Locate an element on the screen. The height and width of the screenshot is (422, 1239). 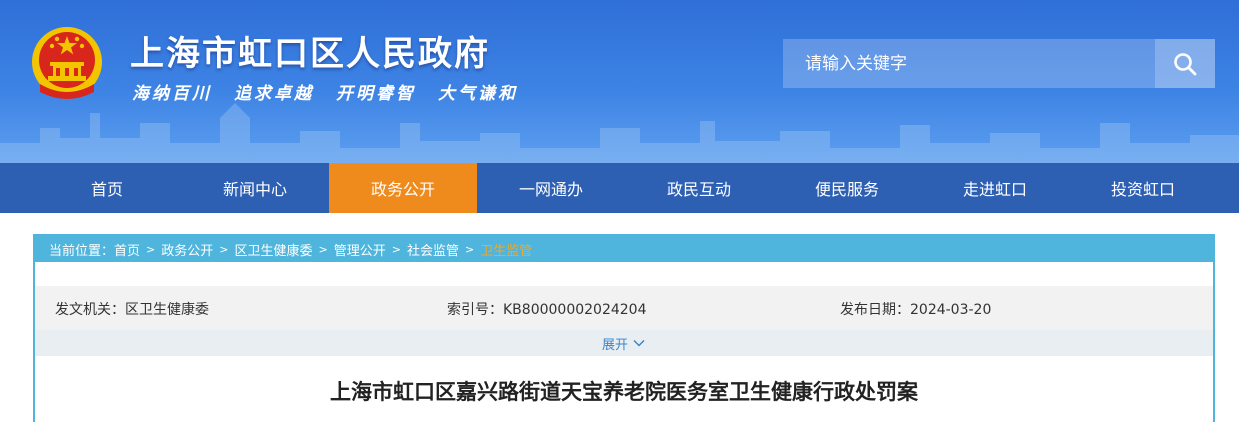
slogan: 开明睿智 is located at coordinates (376, 94).